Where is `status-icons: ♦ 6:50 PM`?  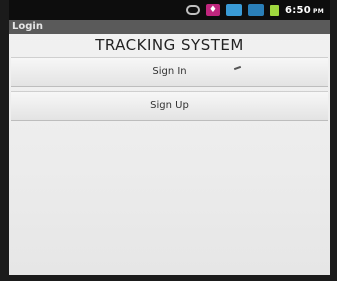 status-icons: ♦ 6:50 PM is located at coordinates (254, 10).